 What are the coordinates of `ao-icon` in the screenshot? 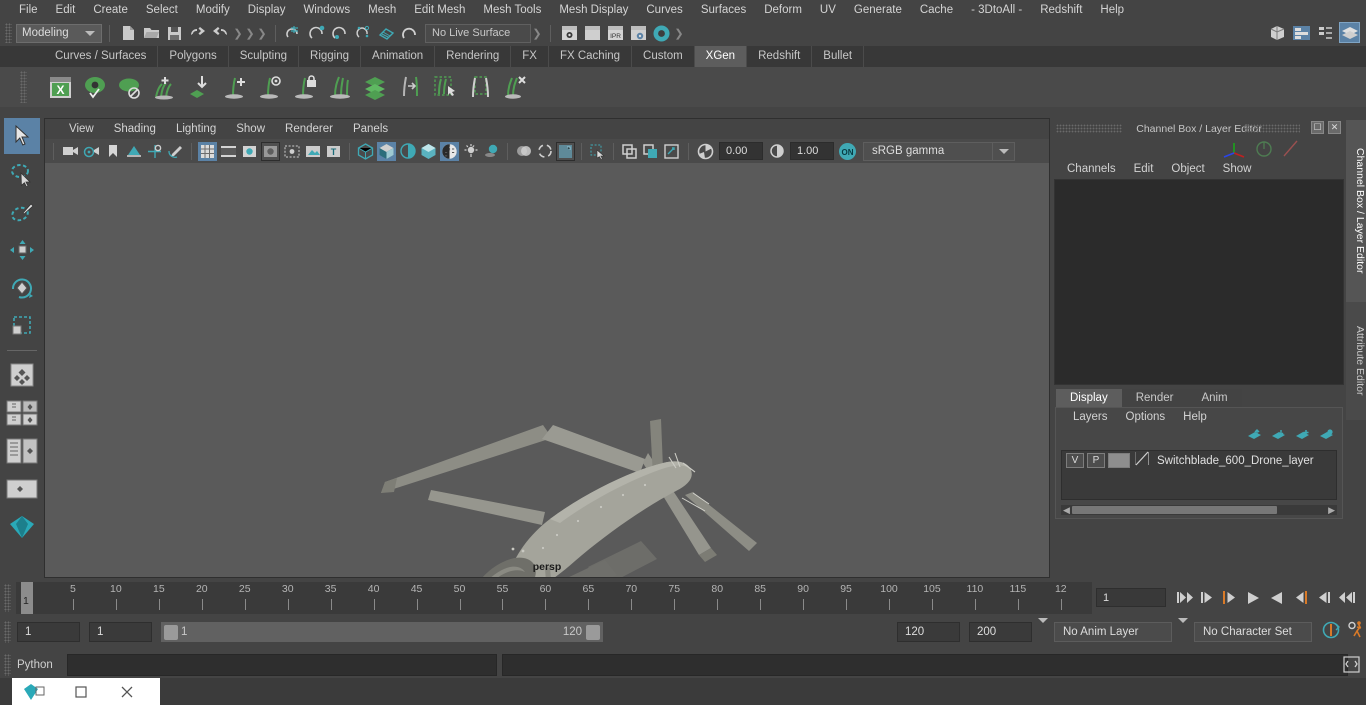 It's located at (523, 151).